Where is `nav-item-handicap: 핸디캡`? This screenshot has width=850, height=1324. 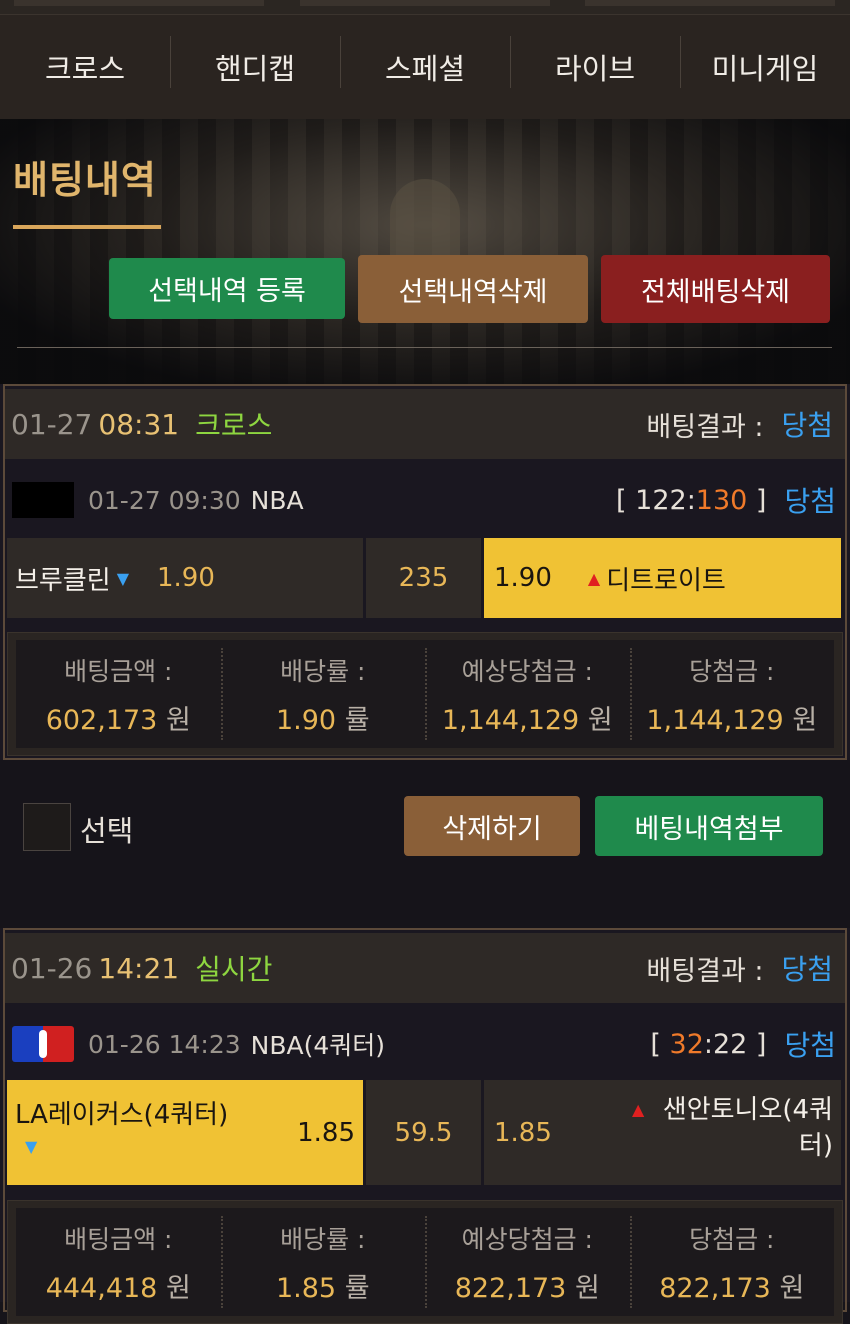
nav-item-handicap: 핸디캡 is located at coordinates (255, 62).